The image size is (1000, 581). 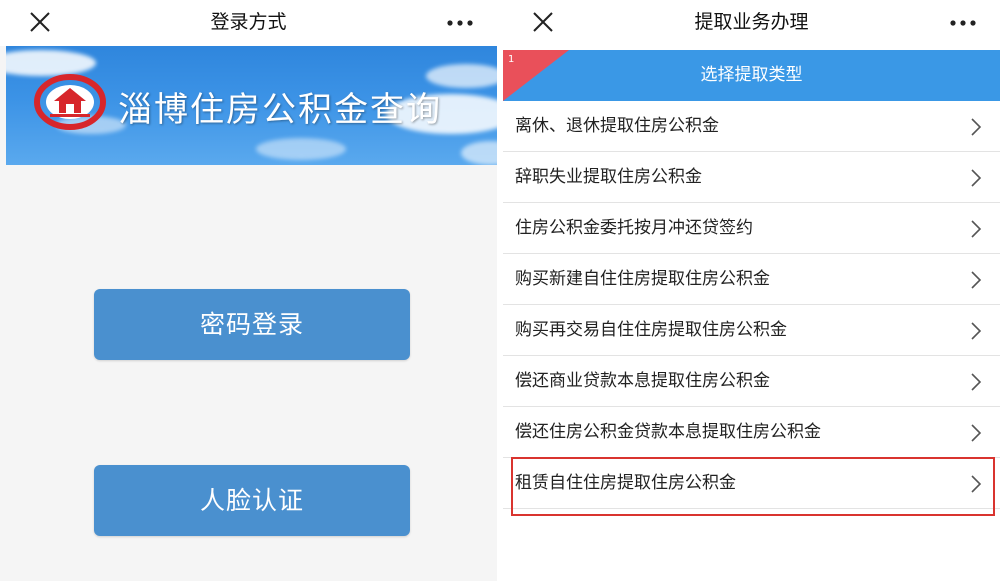 I want to click on corner-number: 1, so click(x=511, y=59).